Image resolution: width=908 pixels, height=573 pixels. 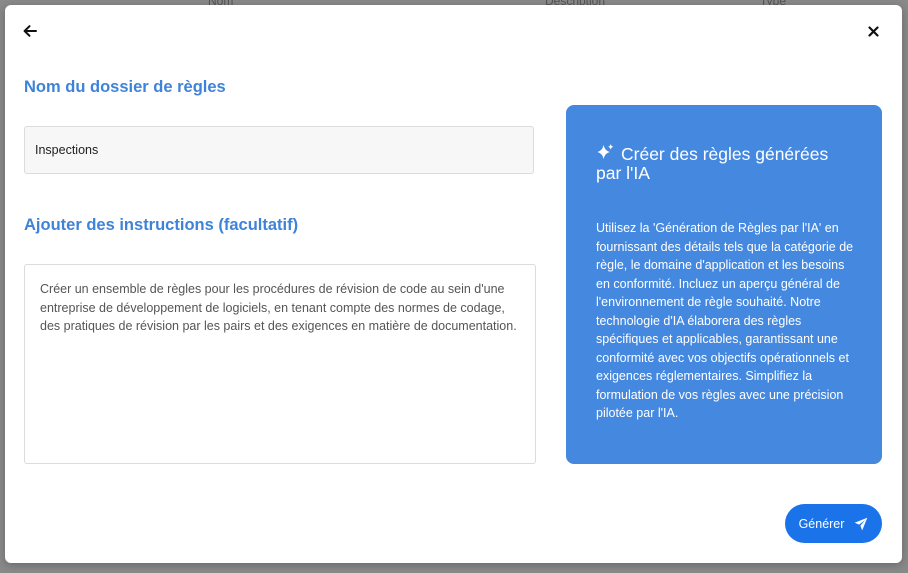 What do you see at coordinates (821, 523) in the screenshot?
I see `generate-button-label: Générer` at bounding box center [821, 523].